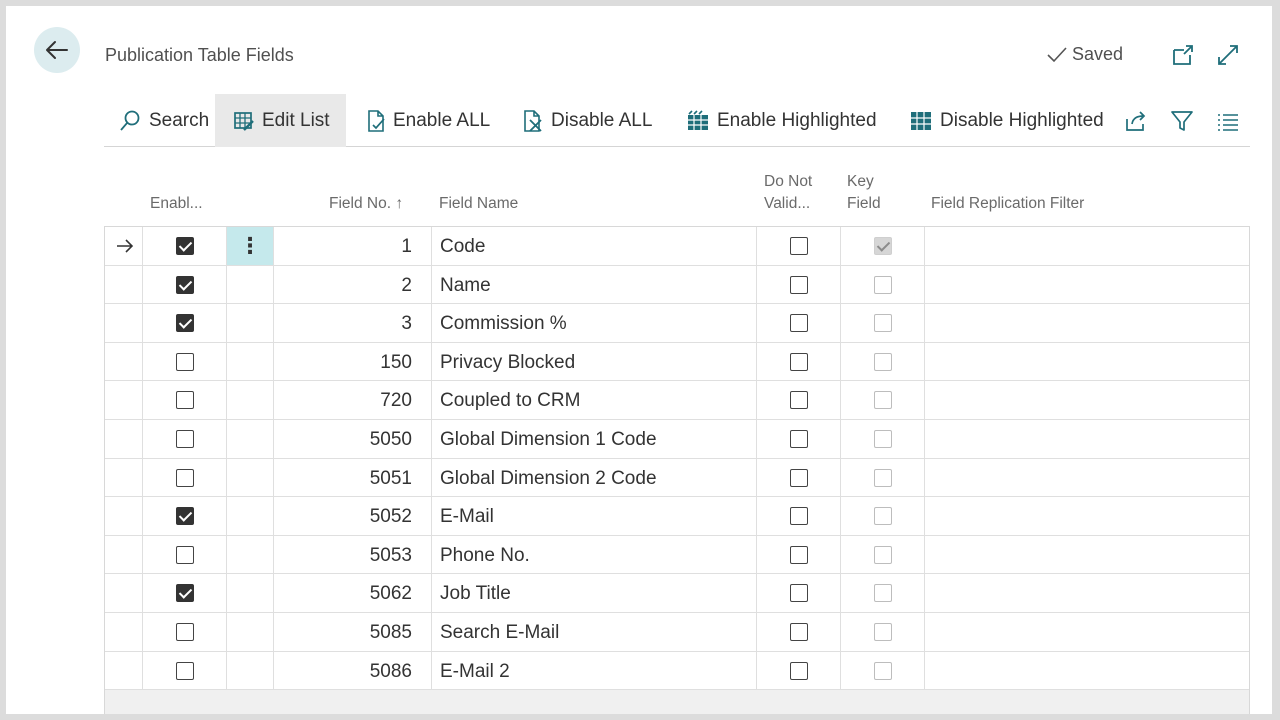 The height and width of the screenshot is (720, 1280). What do you see at coordinates (1183, 55) in the screenshot?
I see `open-in-new-icon` at bounding box center [1183, 55].